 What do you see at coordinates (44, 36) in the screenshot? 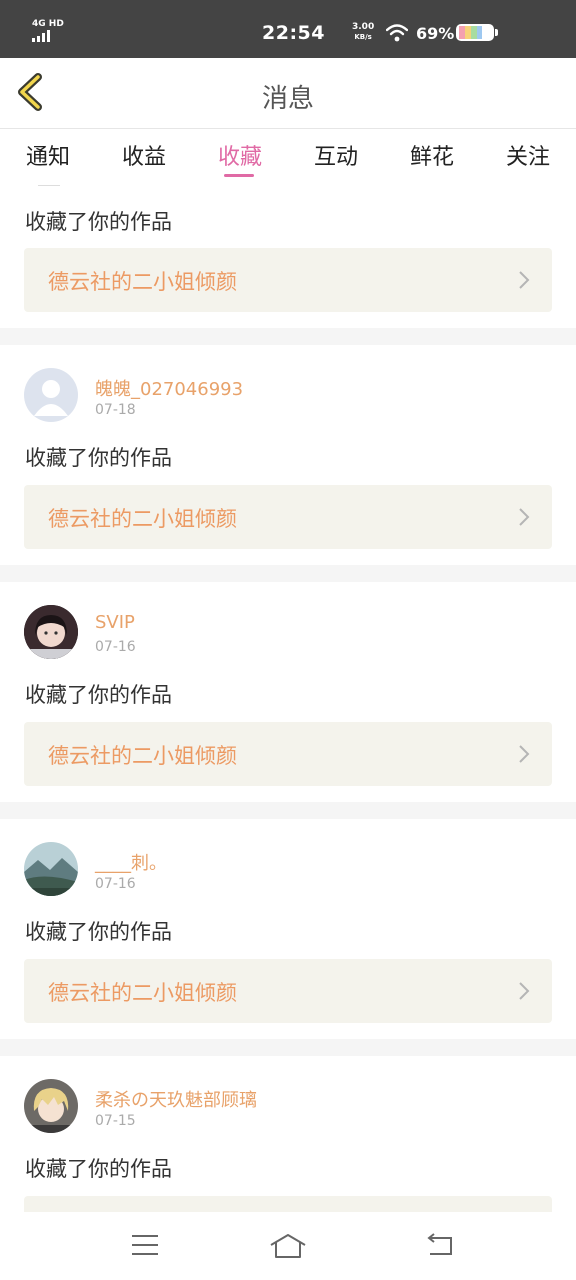
I see `signal-icon` at bounding box center [44, 36].